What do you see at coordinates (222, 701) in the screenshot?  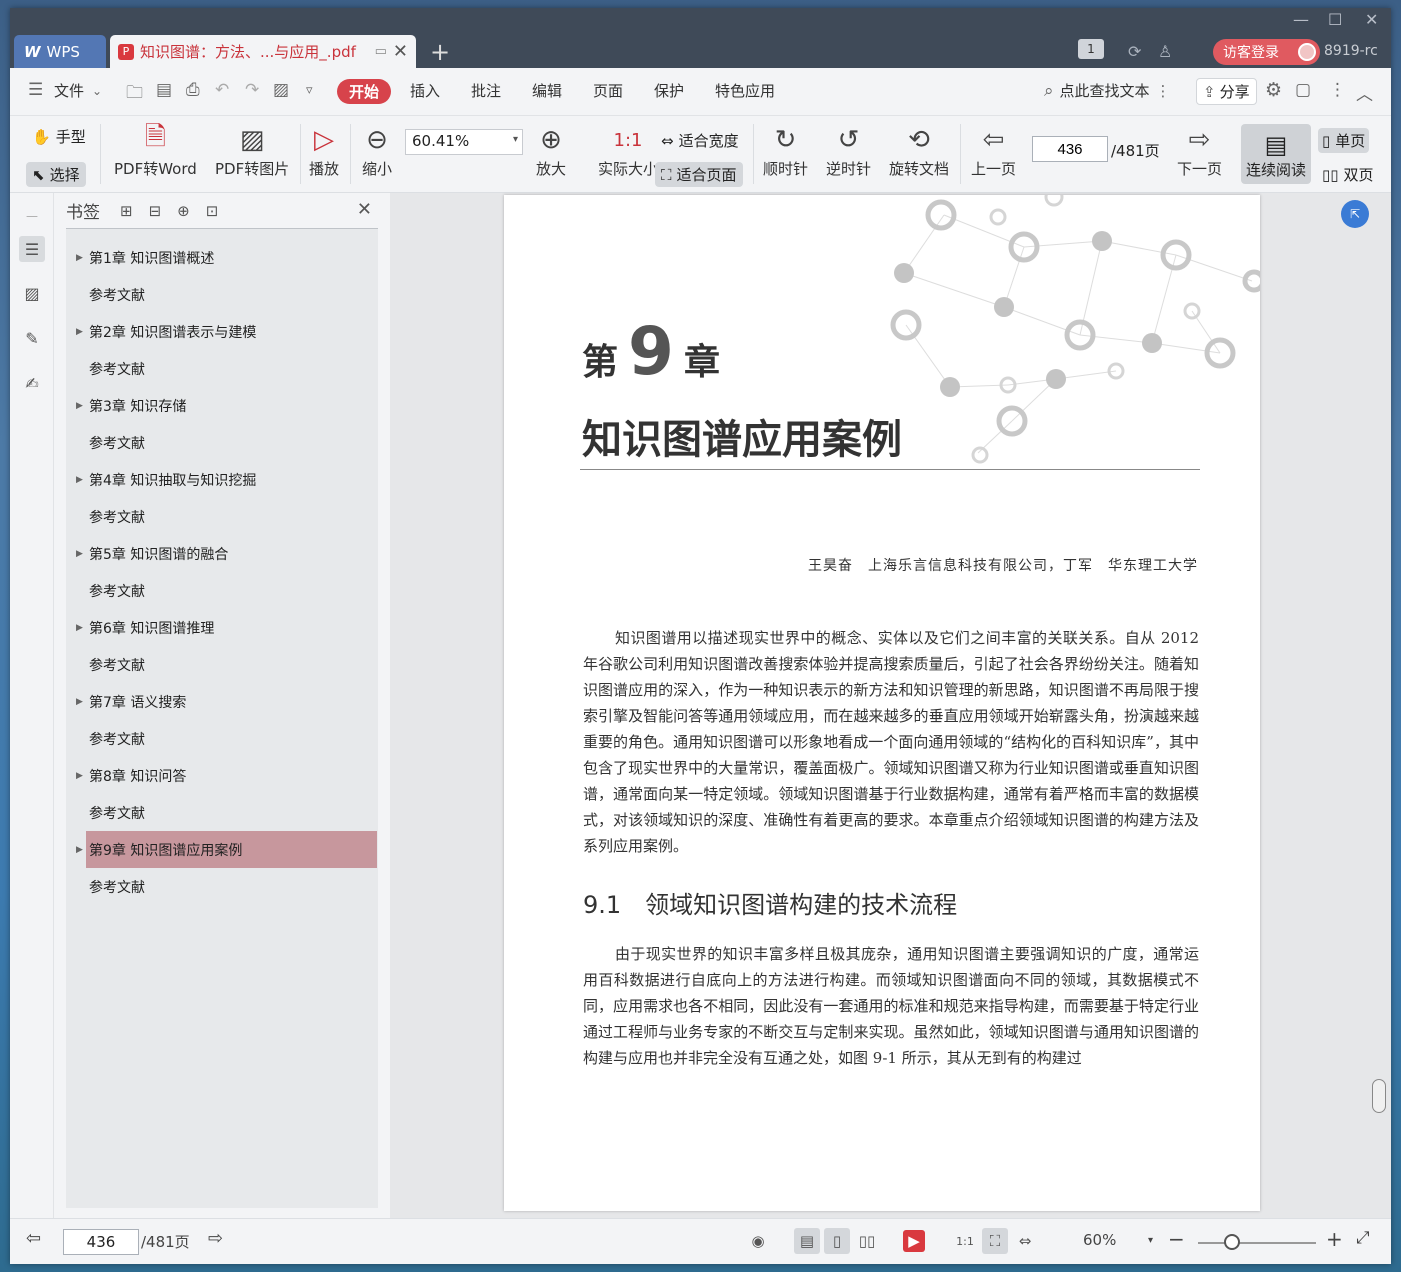 I see `bookmark-item: ▶ 第7章 语义搜索` at bounding box center [222, 701].